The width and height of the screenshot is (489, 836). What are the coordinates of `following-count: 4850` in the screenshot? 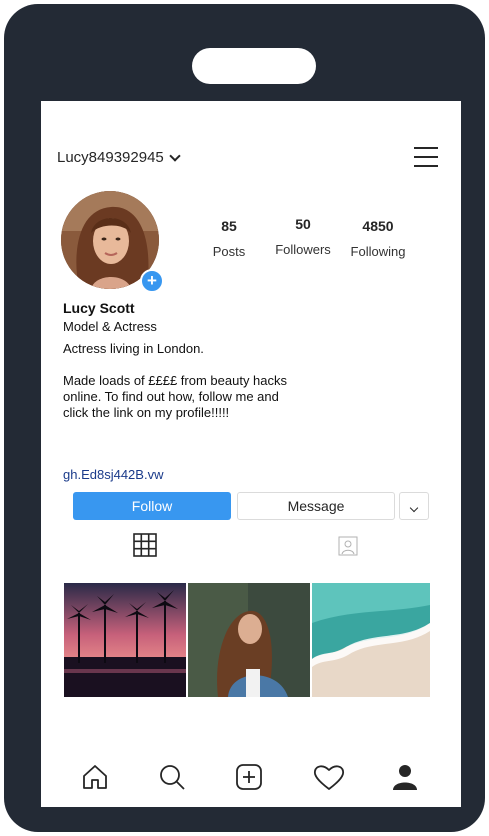 It's located at (378, 226).